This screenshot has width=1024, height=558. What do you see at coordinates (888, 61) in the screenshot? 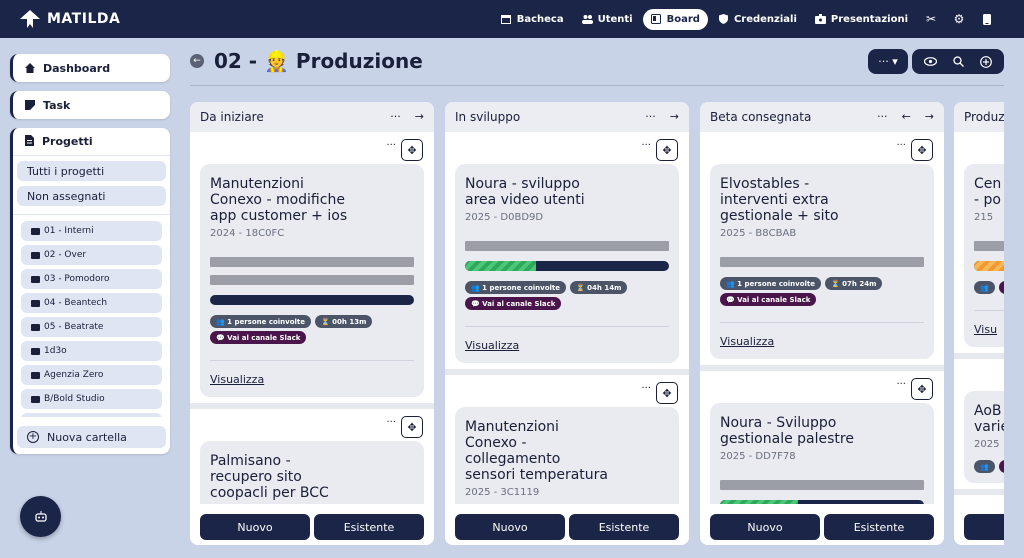
I see `more-menu-button: ··· ▾` at bounding box center [888, 61].